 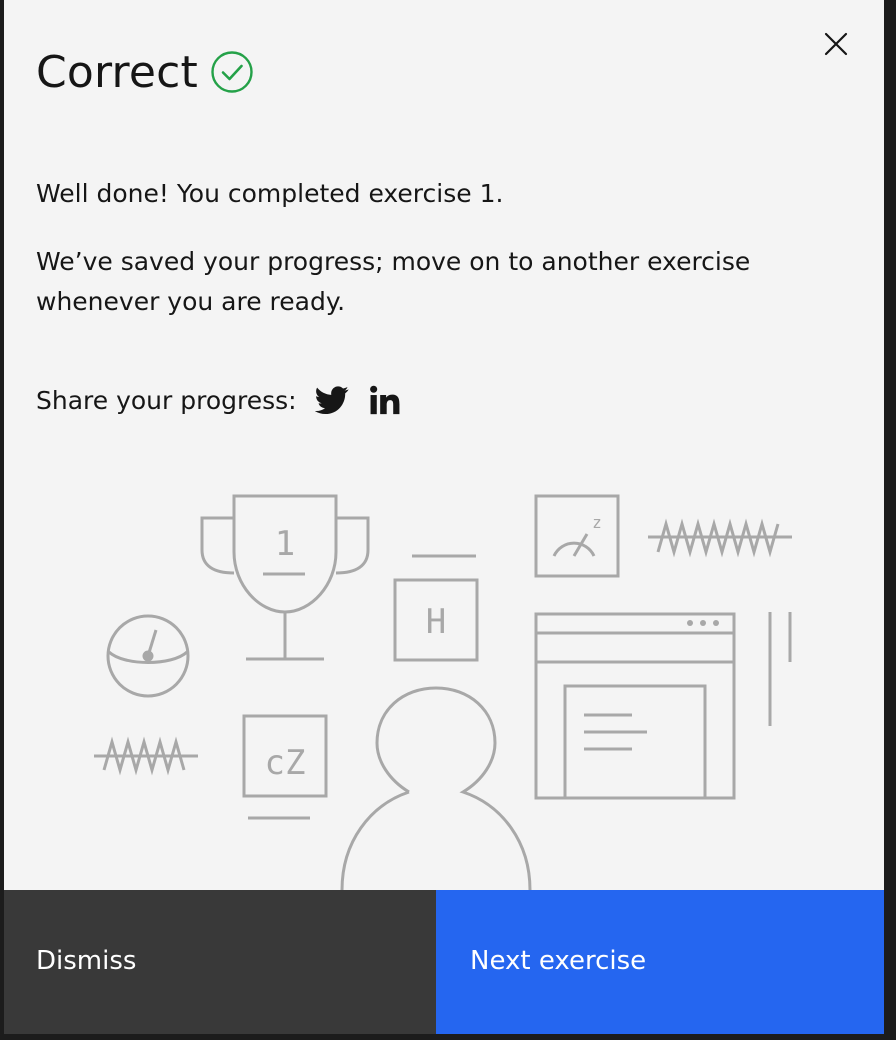 What do you see at coordinates (146, 756) in the screenshot?
I see `wave-small-icon` at bounding box center [146, 756].